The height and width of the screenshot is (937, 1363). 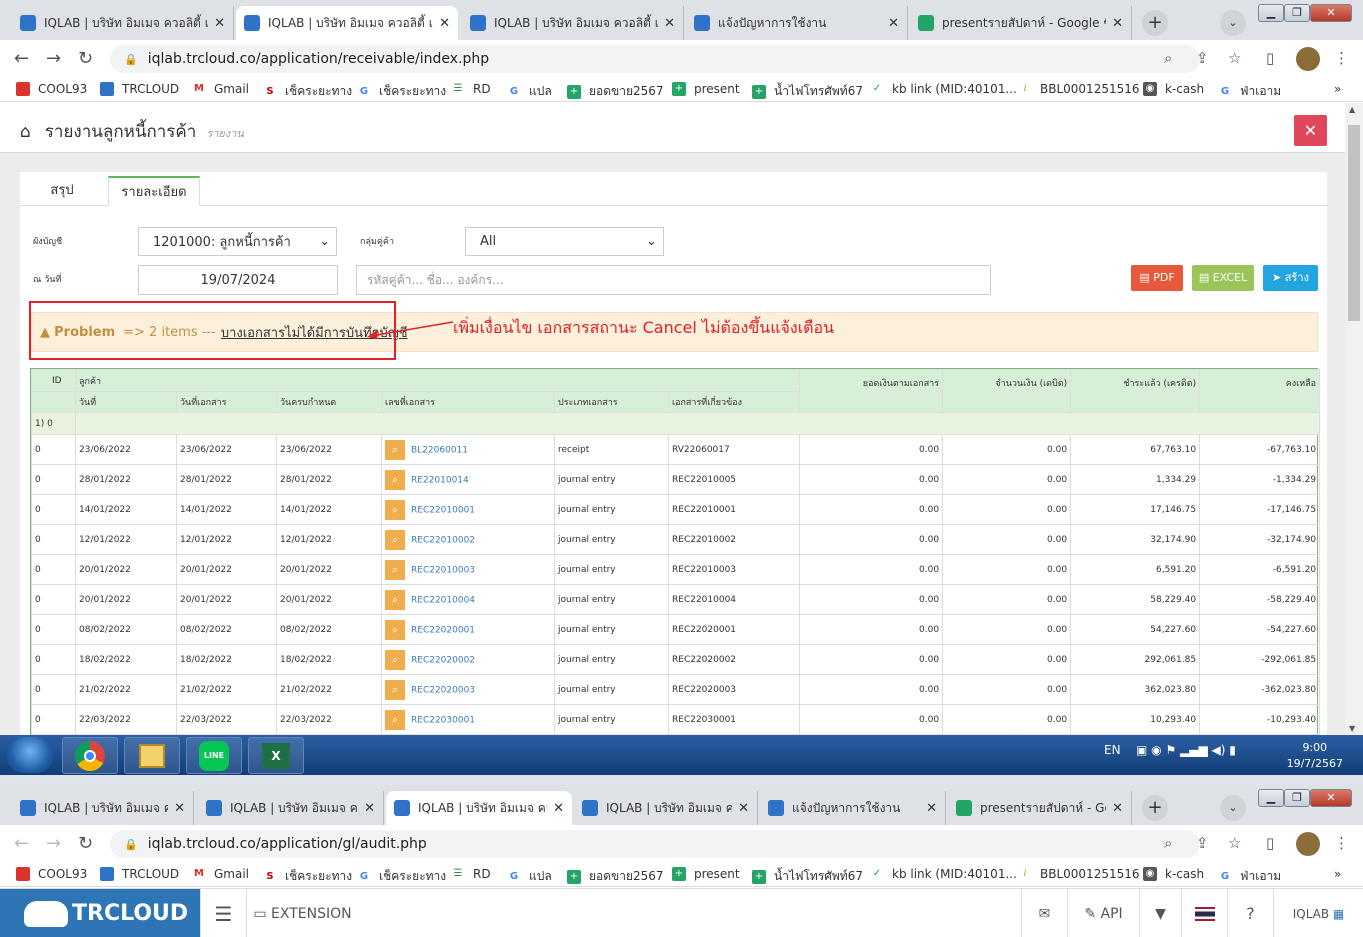 I want to click on browser-tab-5: presentรายสัปดาห์ - Google ชีต ✕, so click(x=1021, y=23).